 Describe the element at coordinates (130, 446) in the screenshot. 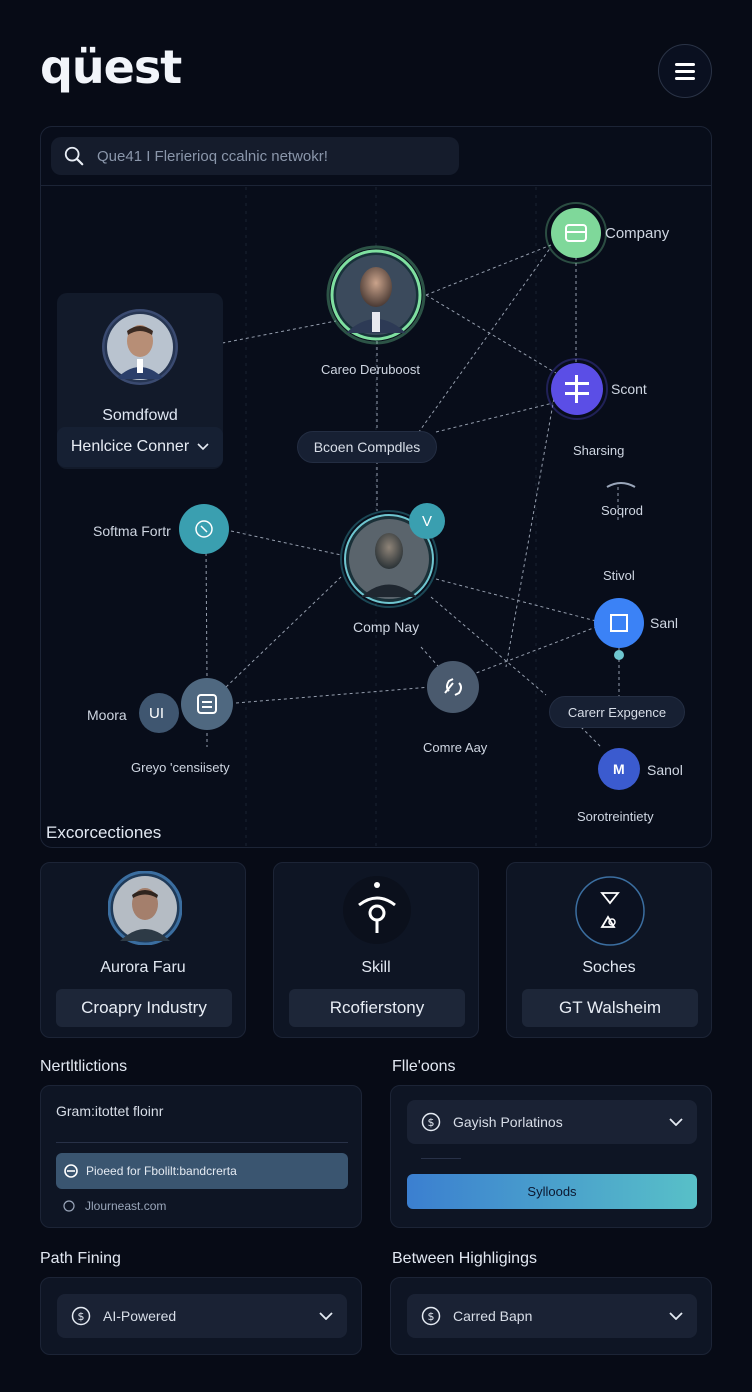

I see `profile-select-label: Henlcice Conner` at that location.